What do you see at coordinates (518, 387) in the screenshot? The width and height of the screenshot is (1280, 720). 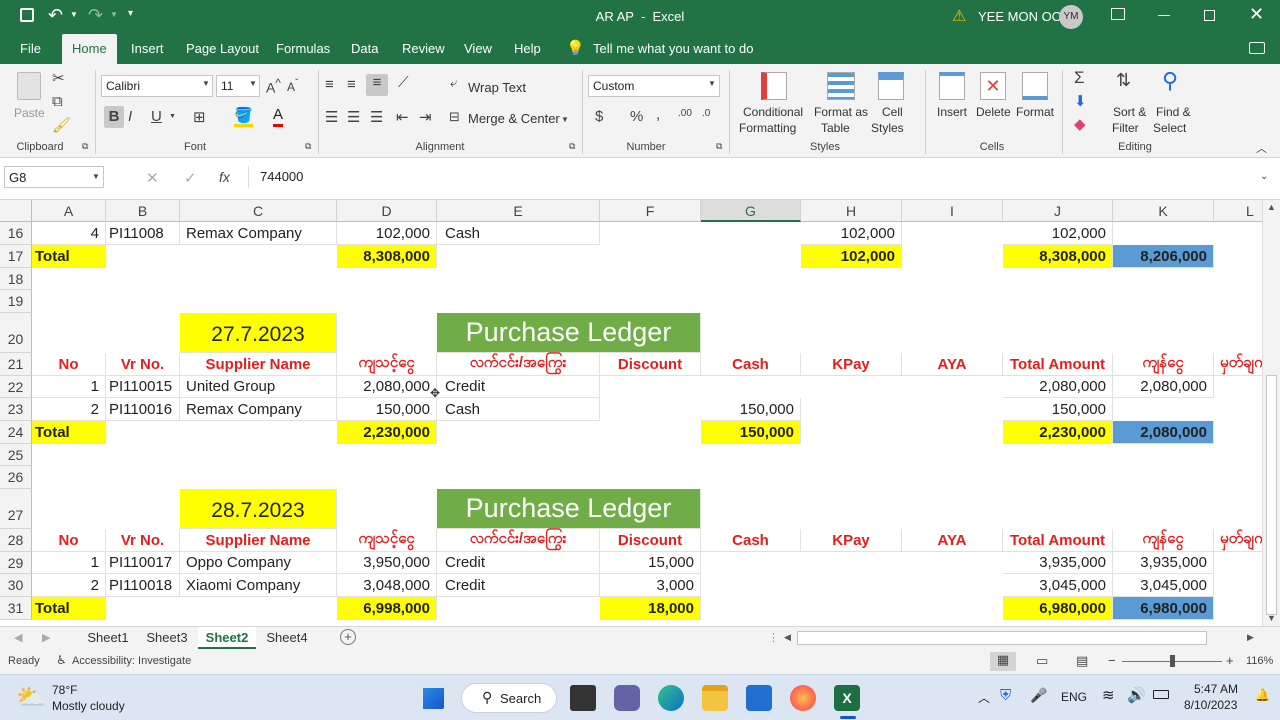 I see `cell-e22: Credit` at bounding box center [518, 387].